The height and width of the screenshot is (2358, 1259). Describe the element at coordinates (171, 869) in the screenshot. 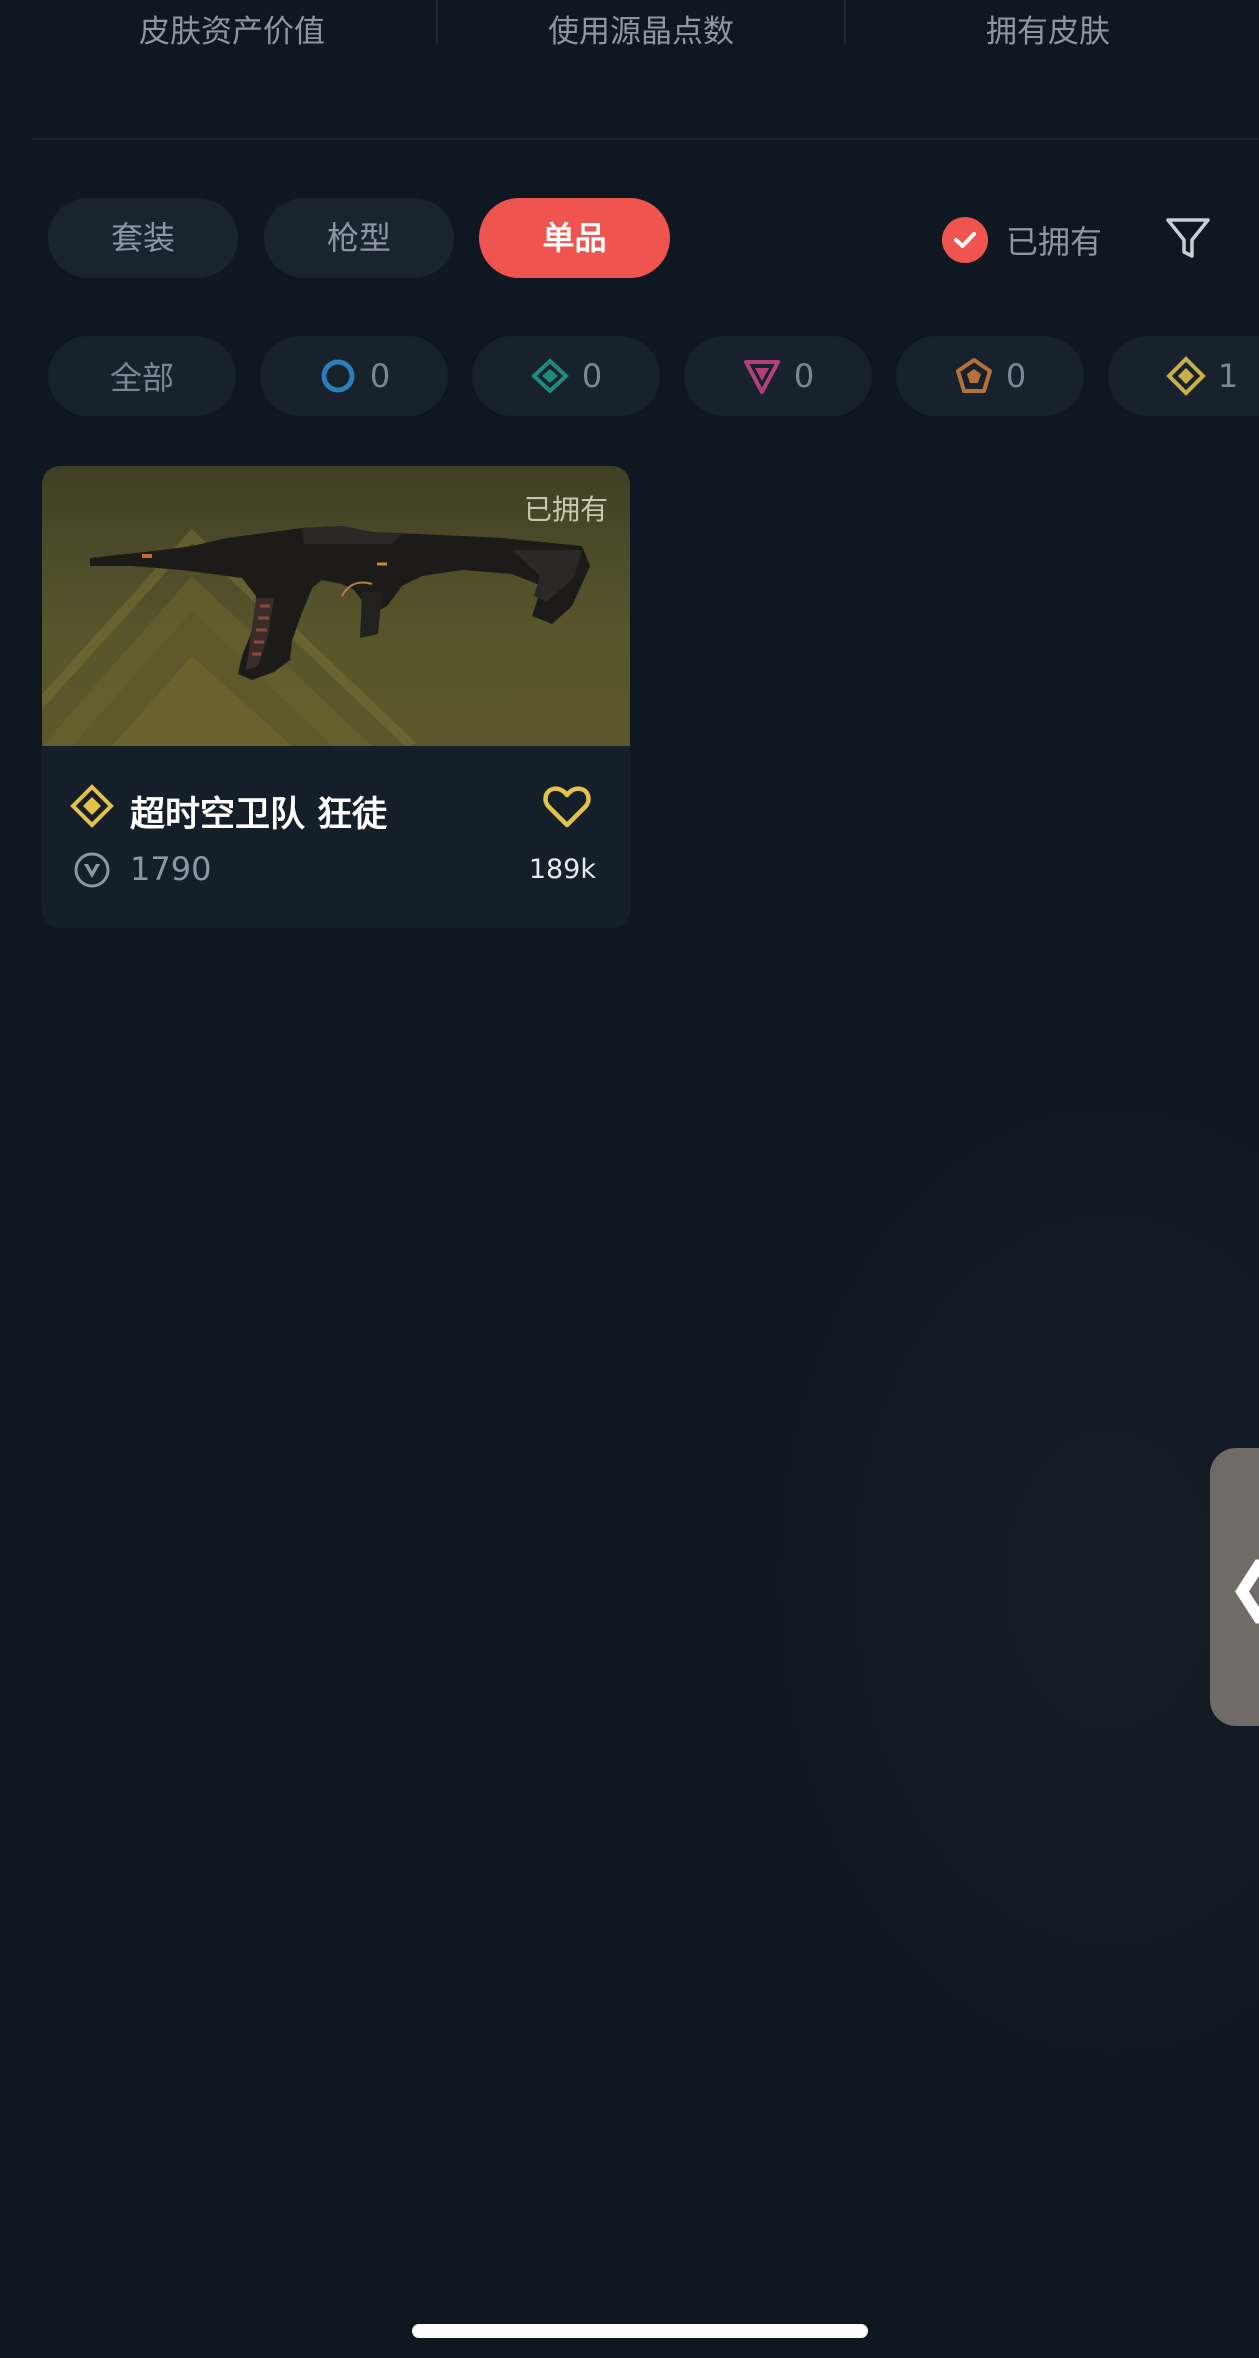

I see `skin-price: 1790` at that location.